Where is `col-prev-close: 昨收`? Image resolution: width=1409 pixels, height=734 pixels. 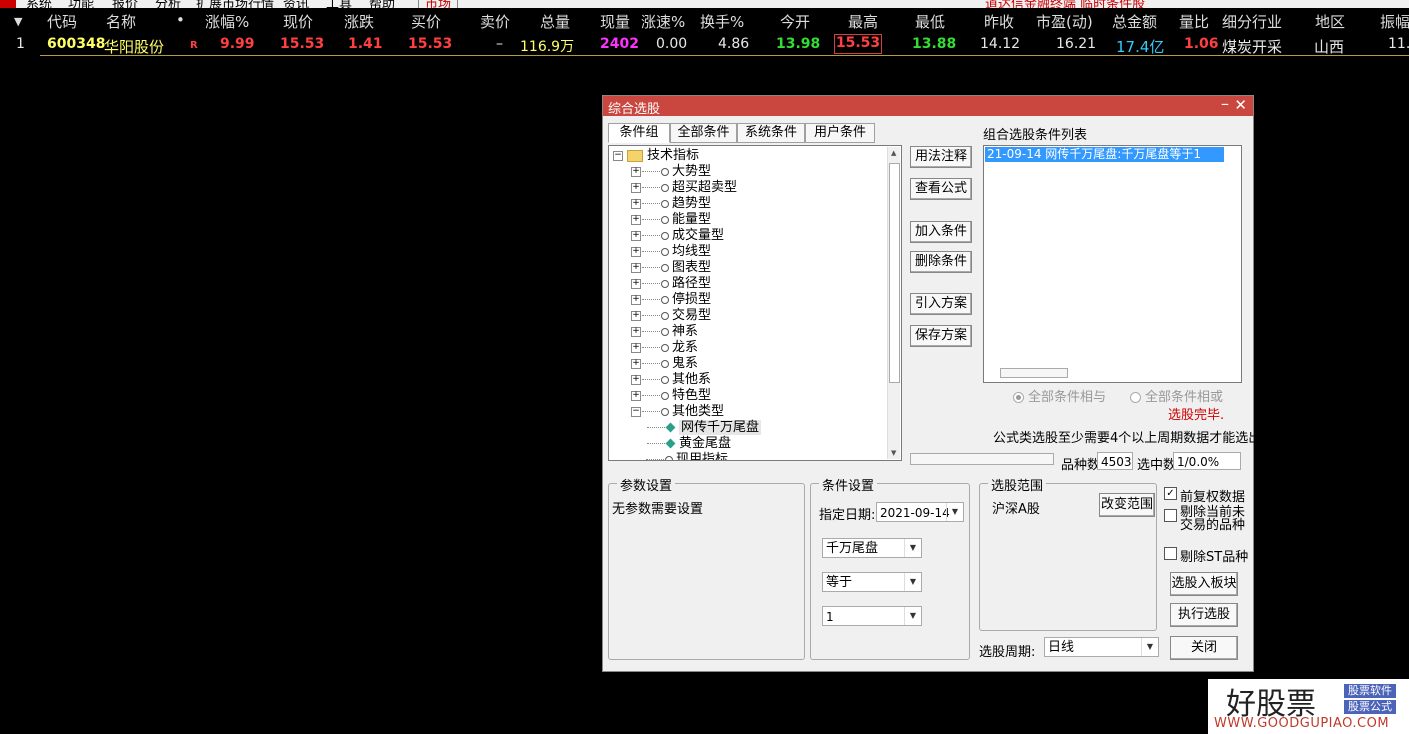
col-prev-close: 昨收 is located at coordinates (999, 22).